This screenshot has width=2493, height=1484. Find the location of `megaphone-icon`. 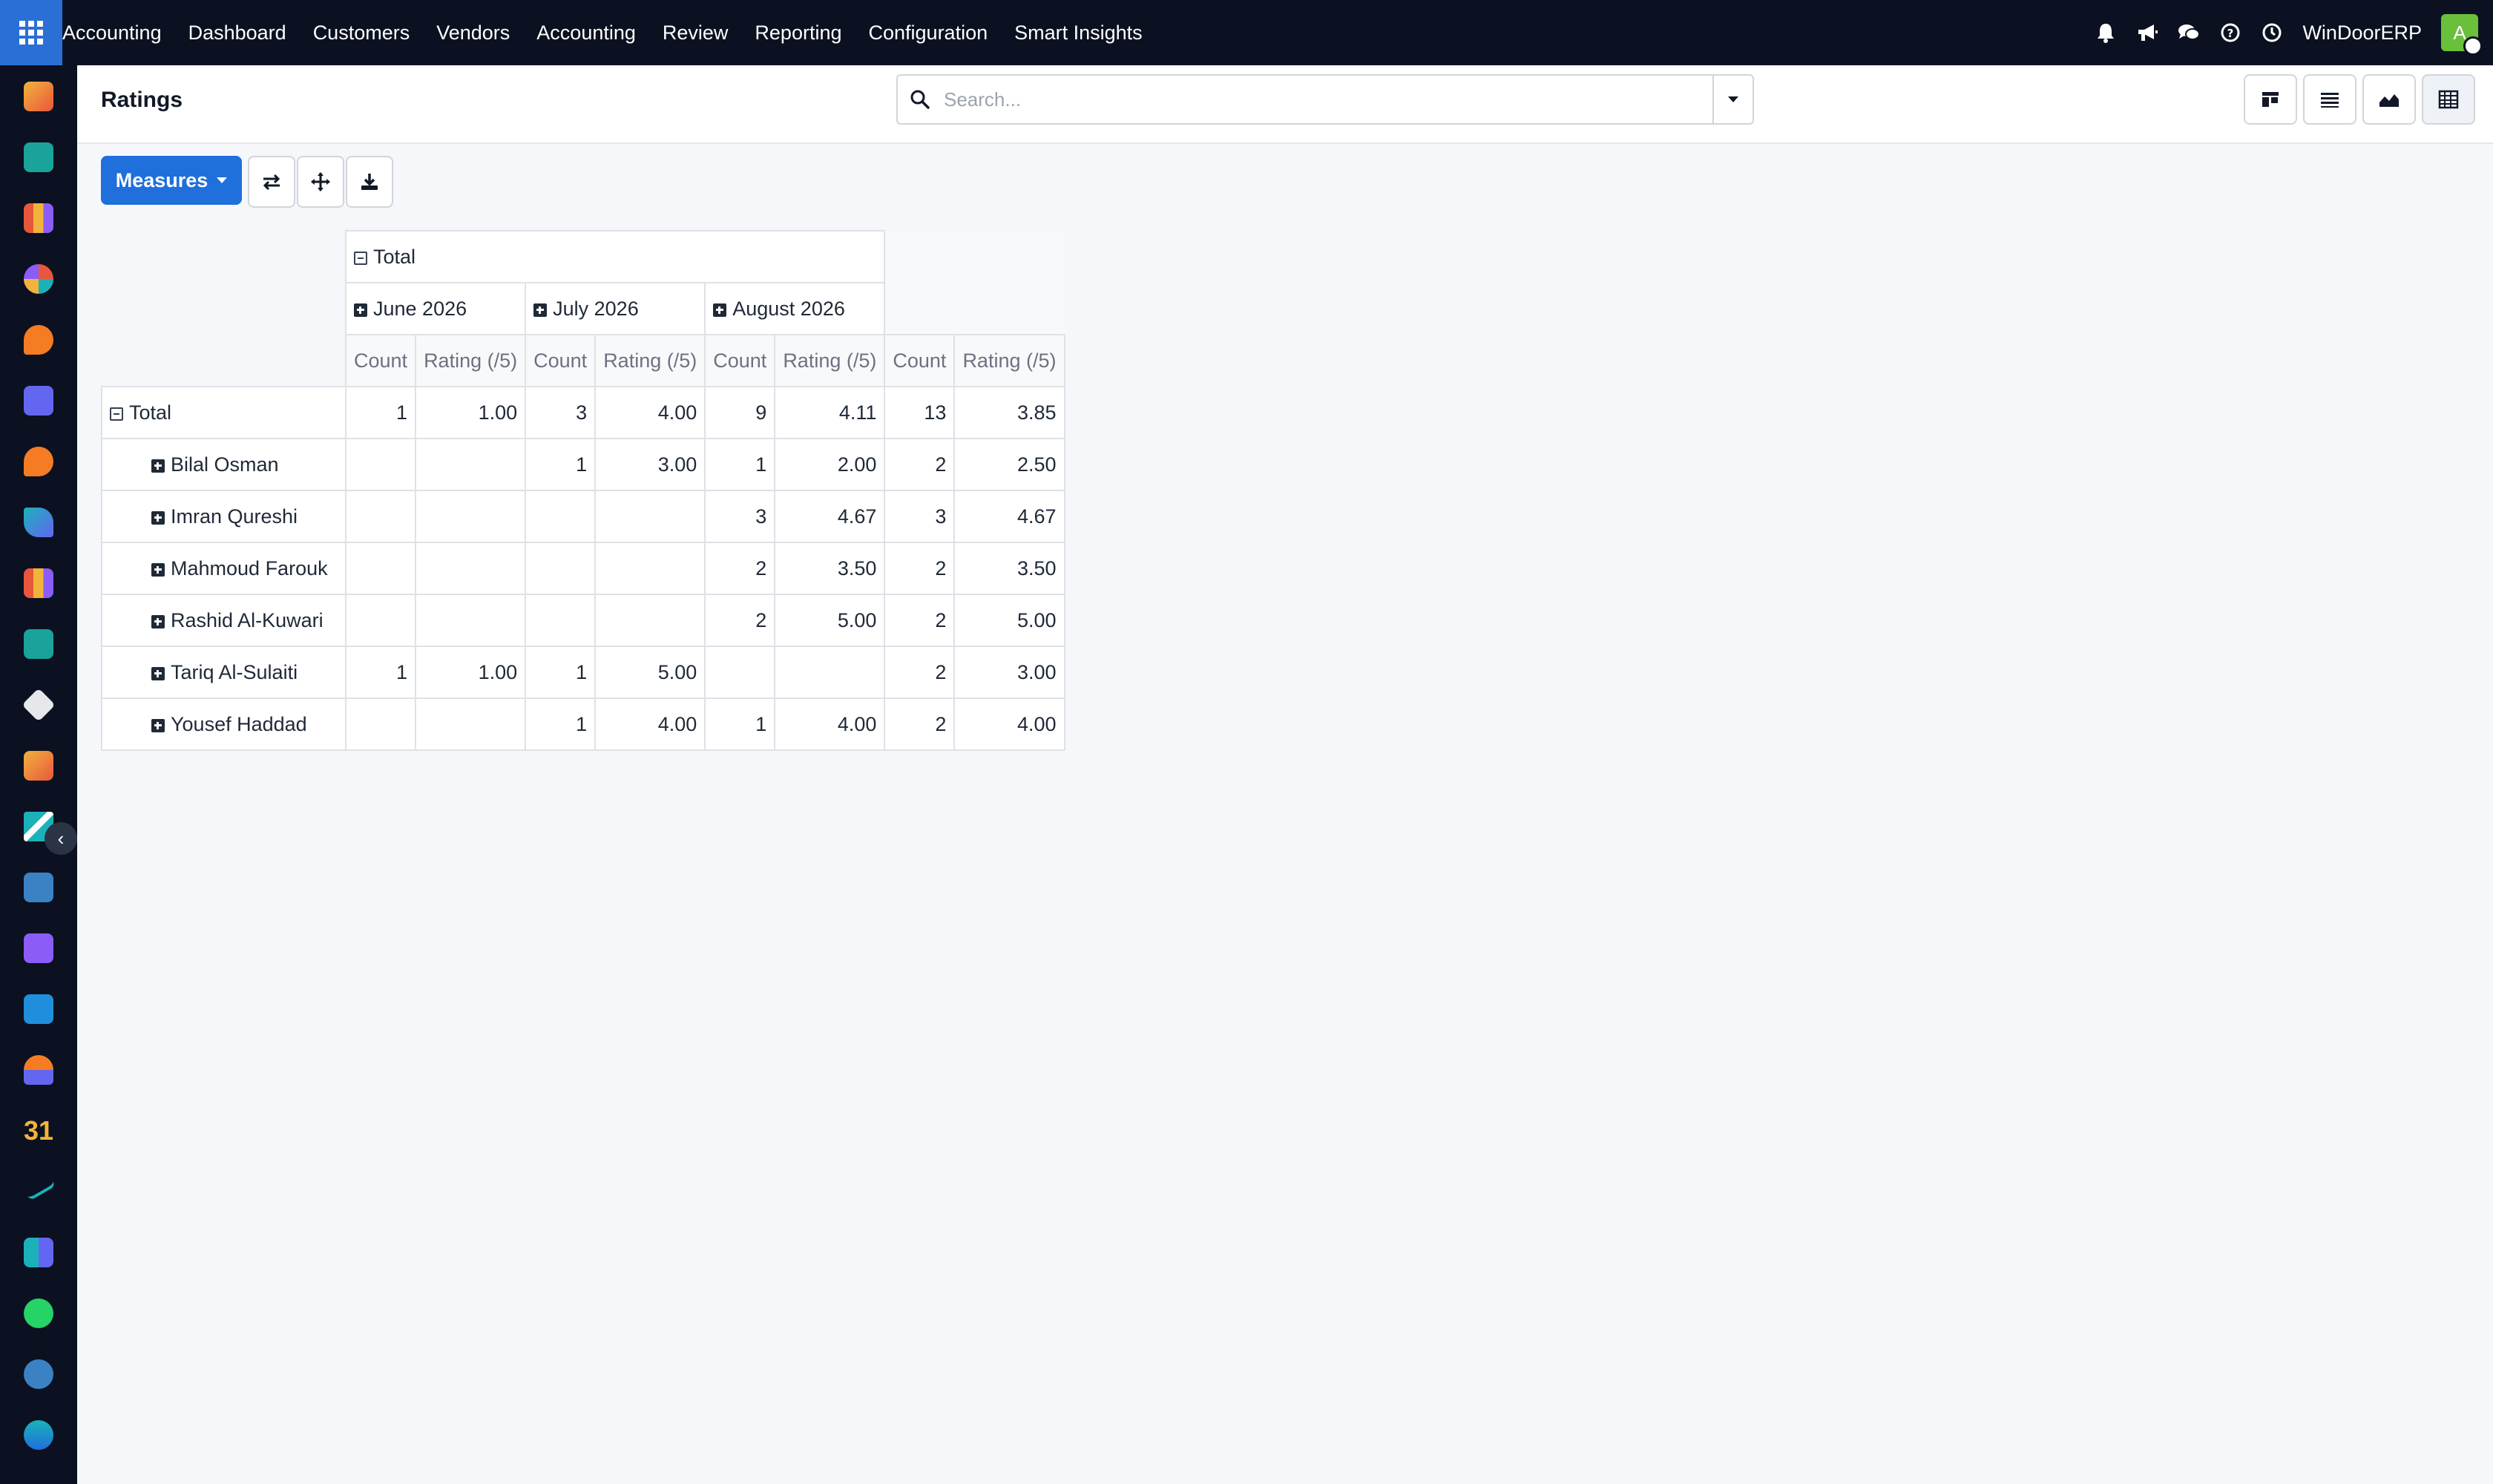

megaphone-icon is located at coordinates (2147, 33).